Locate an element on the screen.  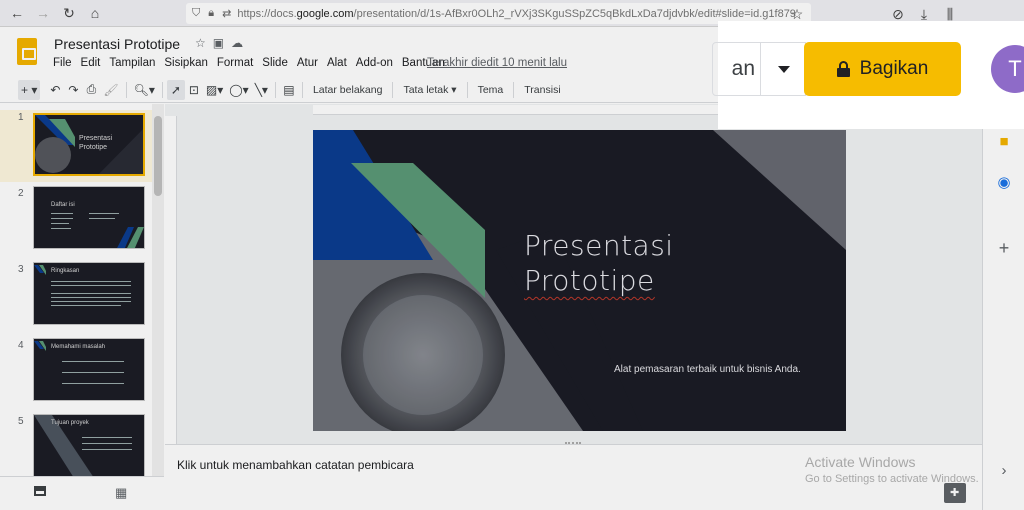
menu-edit: Edit is located at coordinates (91, 63).